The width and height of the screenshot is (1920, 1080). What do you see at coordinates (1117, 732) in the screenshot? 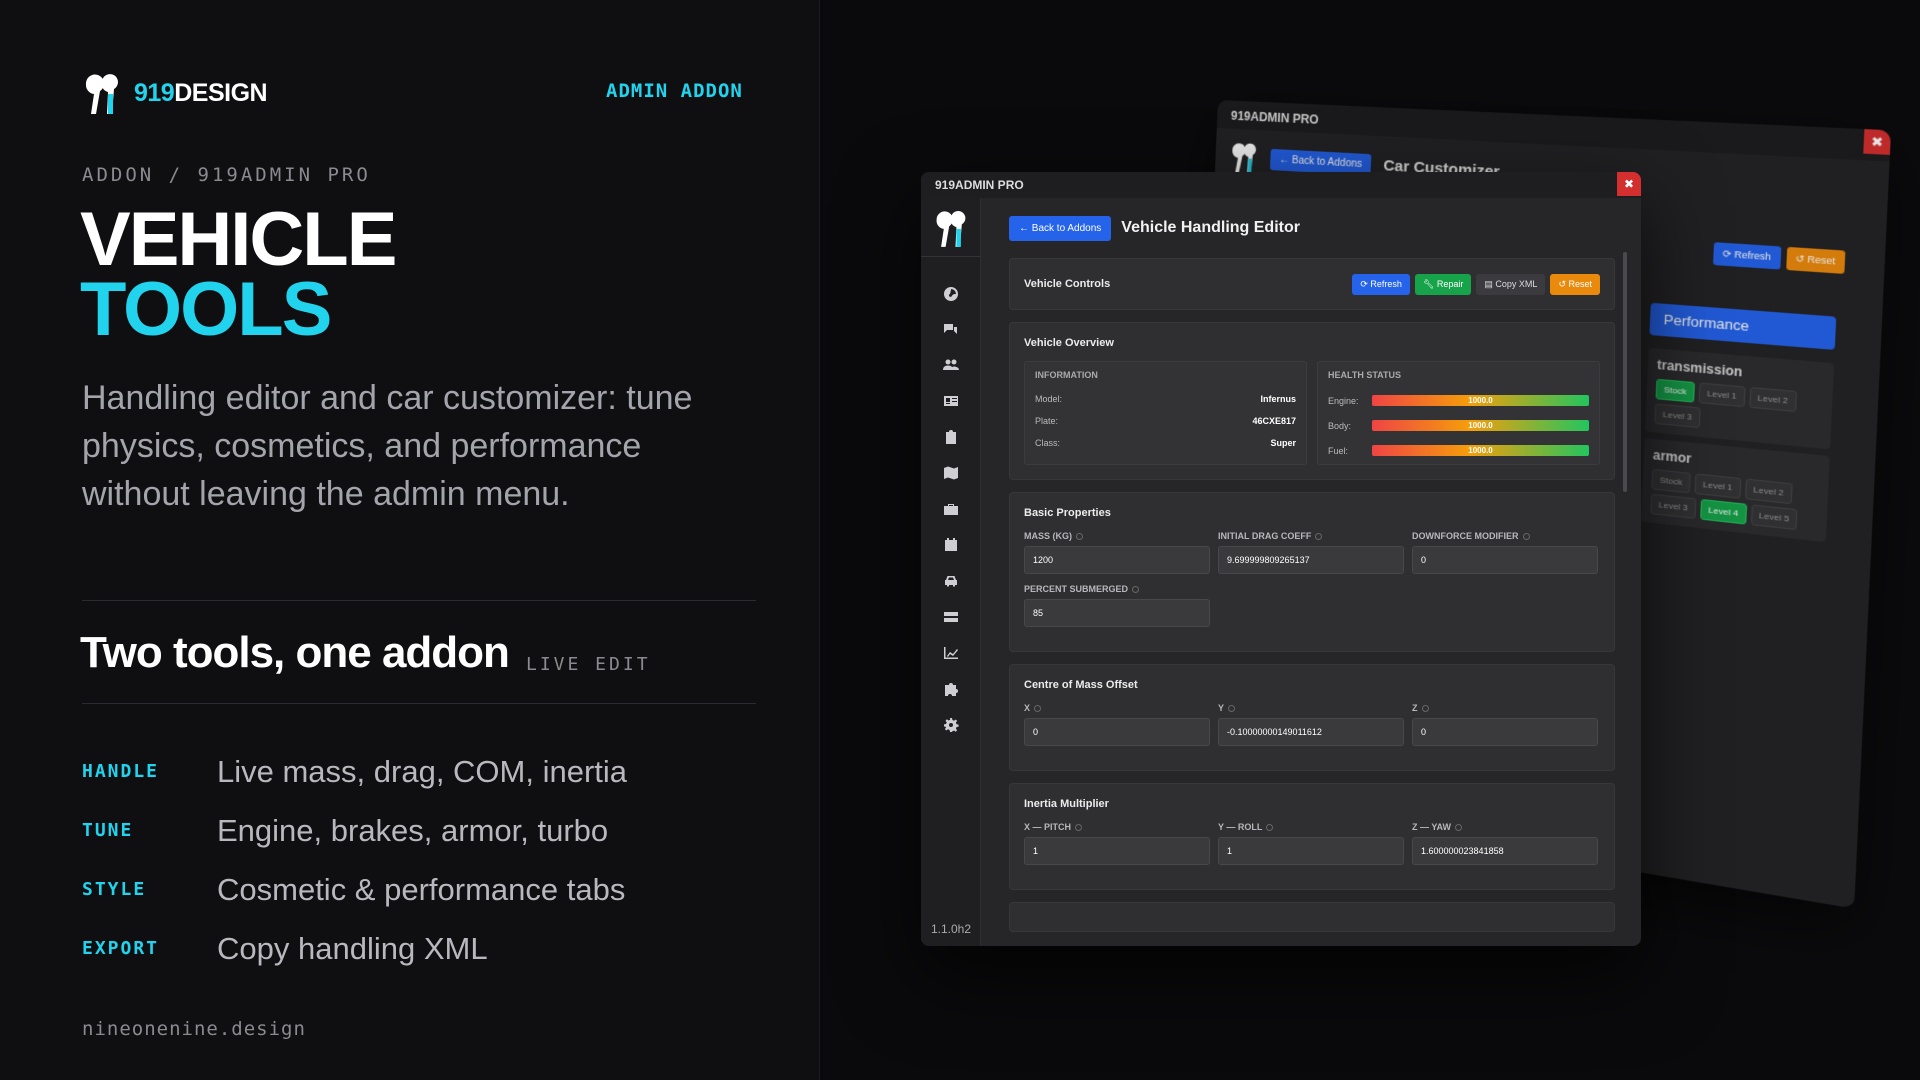
I see `com-x-input` at bounding box center [1117, 732].